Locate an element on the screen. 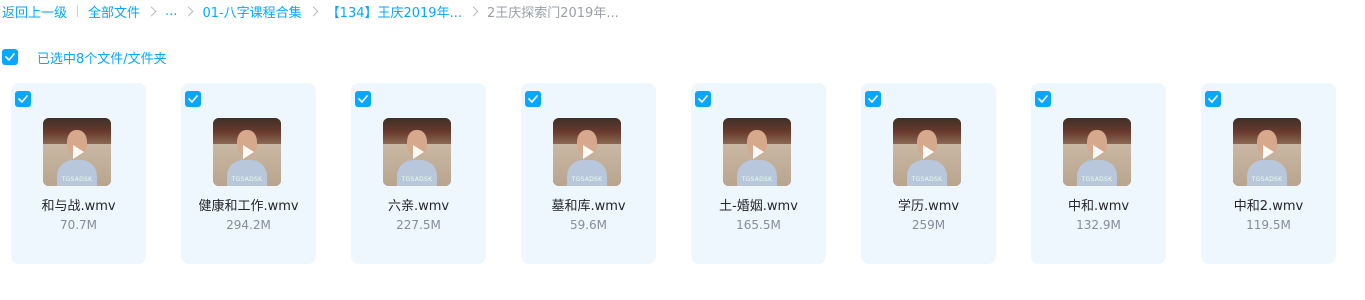 The image size is (1365, 300). file-size: 59.6M is located at coordinates (588, 225).